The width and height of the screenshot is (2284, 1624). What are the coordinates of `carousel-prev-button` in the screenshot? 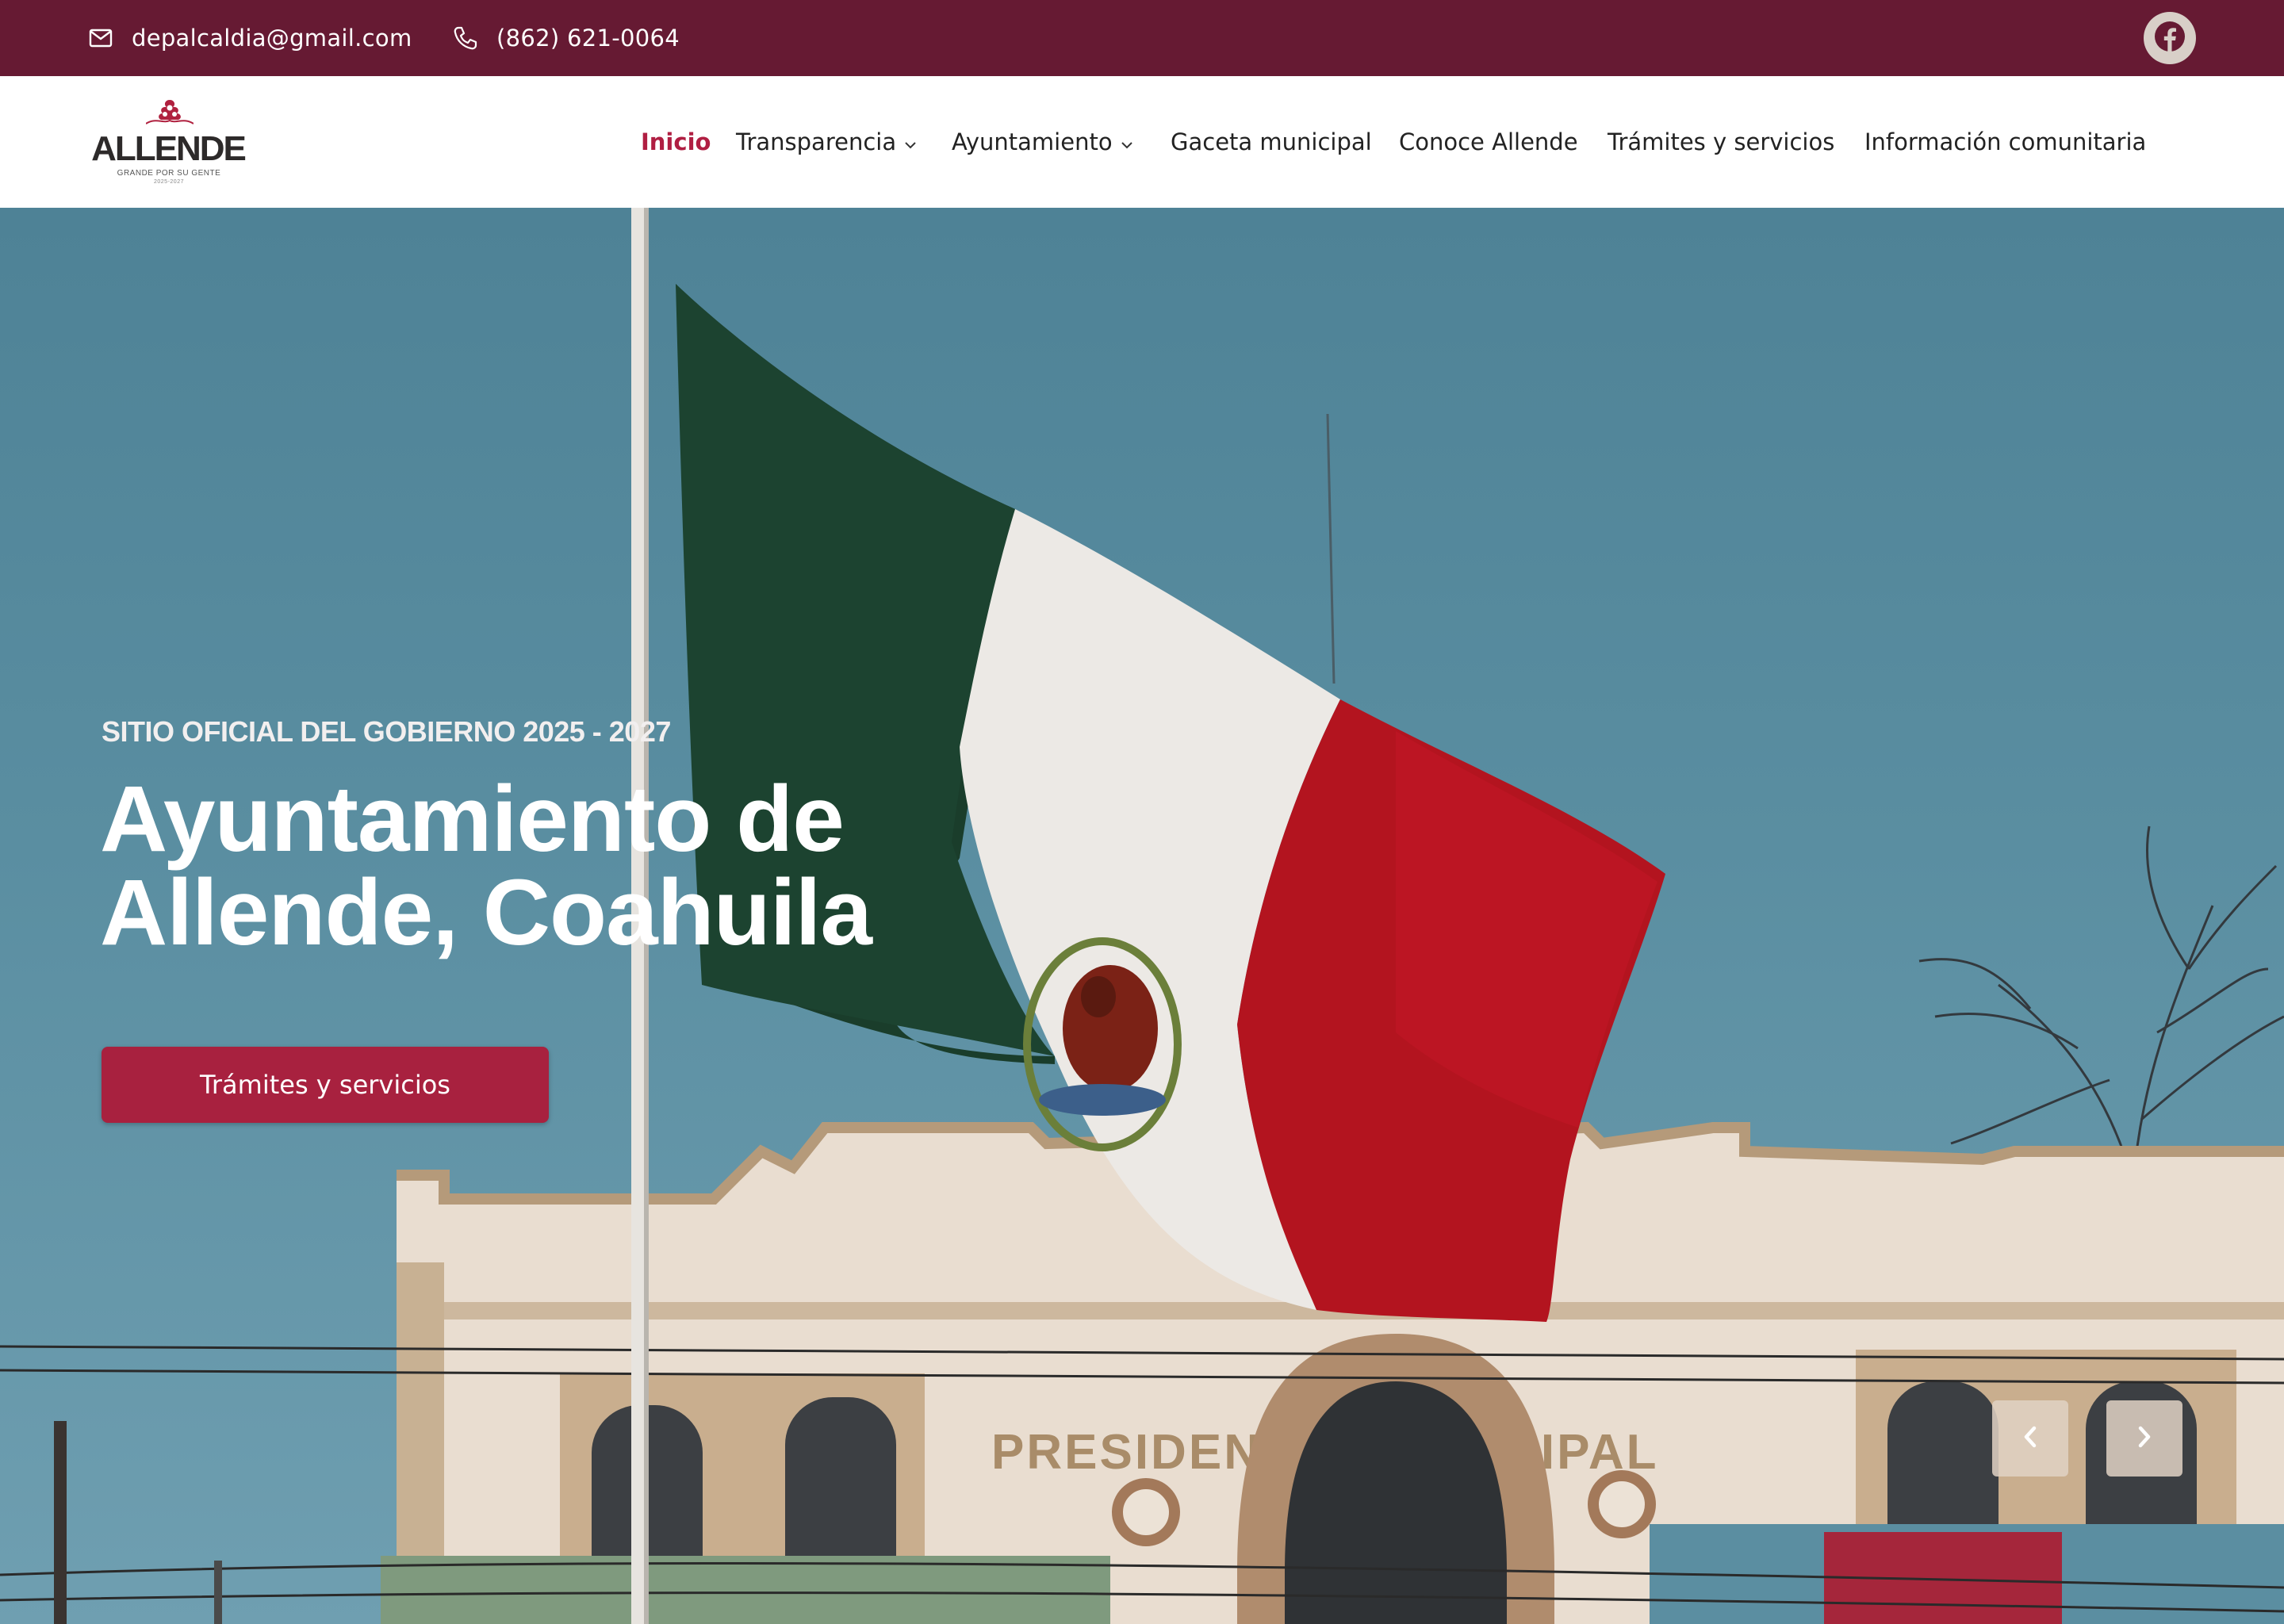 It's located at (2030, 1438).